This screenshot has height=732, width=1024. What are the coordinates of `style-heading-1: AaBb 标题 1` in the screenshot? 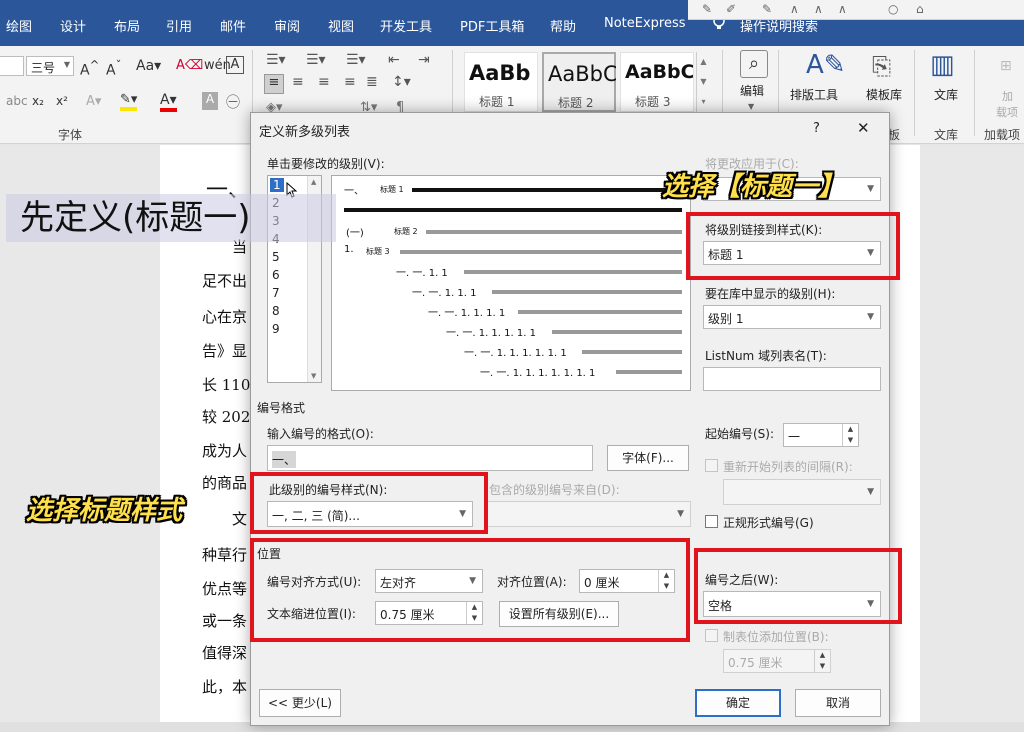 It's located at (501, 82).